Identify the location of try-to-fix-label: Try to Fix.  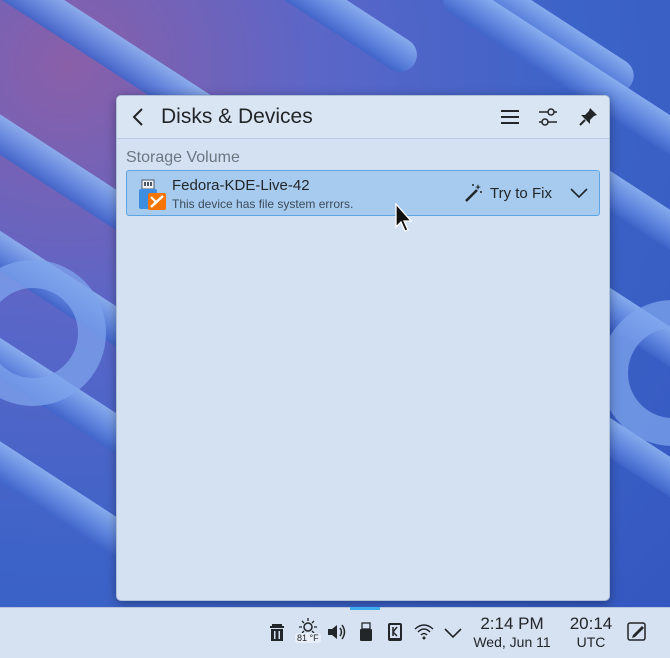
(521, 193).